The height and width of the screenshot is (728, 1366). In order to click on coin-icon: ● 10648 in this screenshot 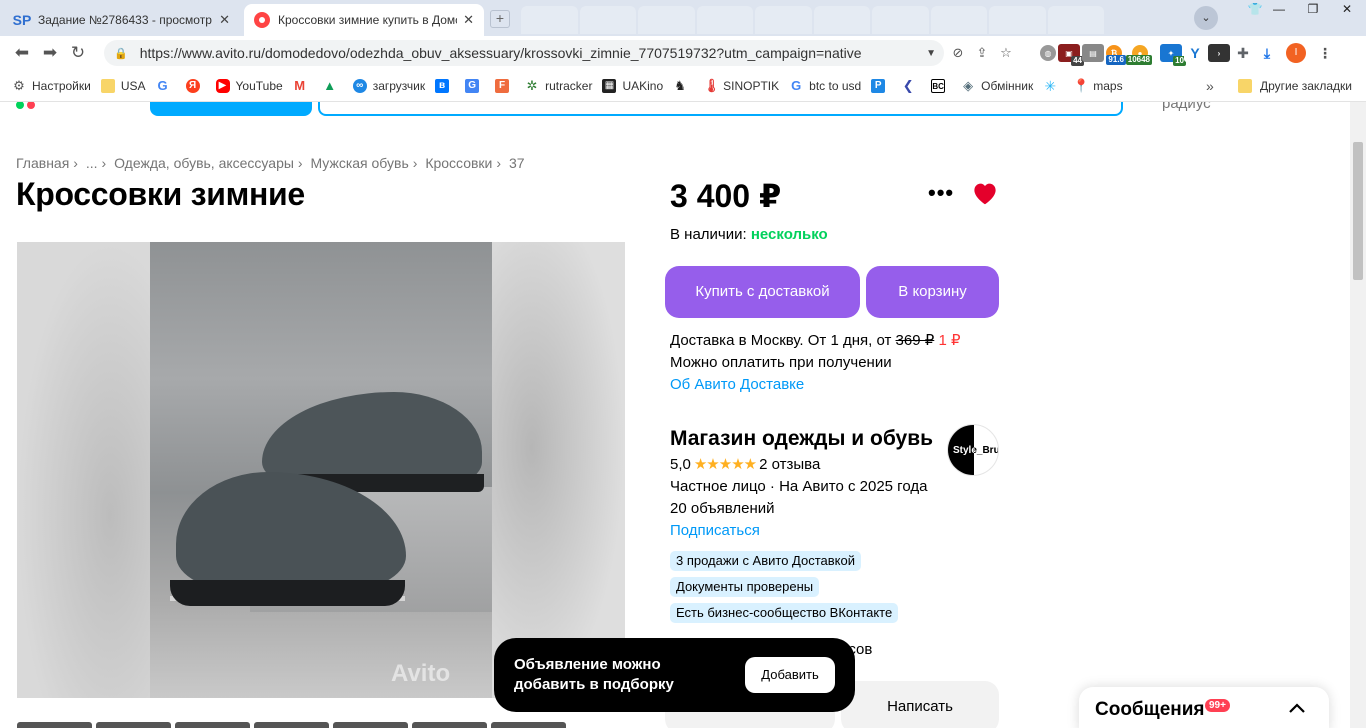, I will do `click(1138, 55)`.